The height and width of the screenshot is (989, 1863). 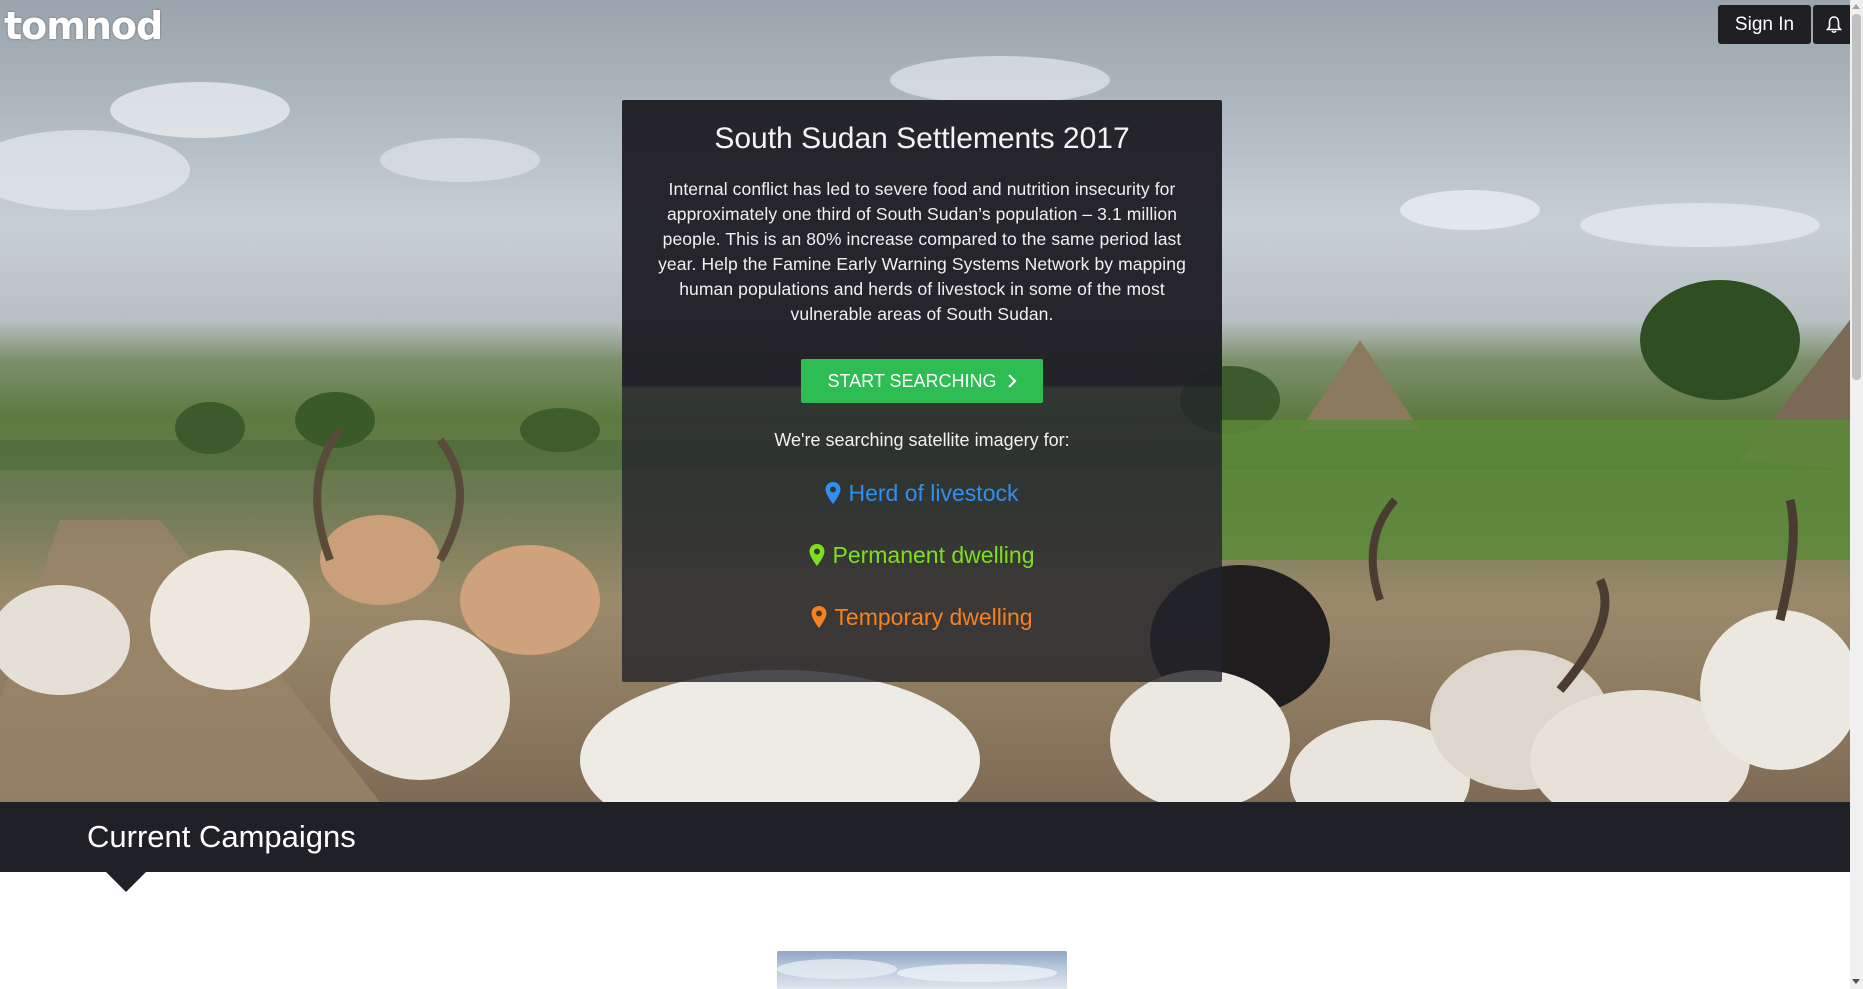 I want to click on category-permanent-dwelling: Permanent dwelling, so click(x=922, y=555).